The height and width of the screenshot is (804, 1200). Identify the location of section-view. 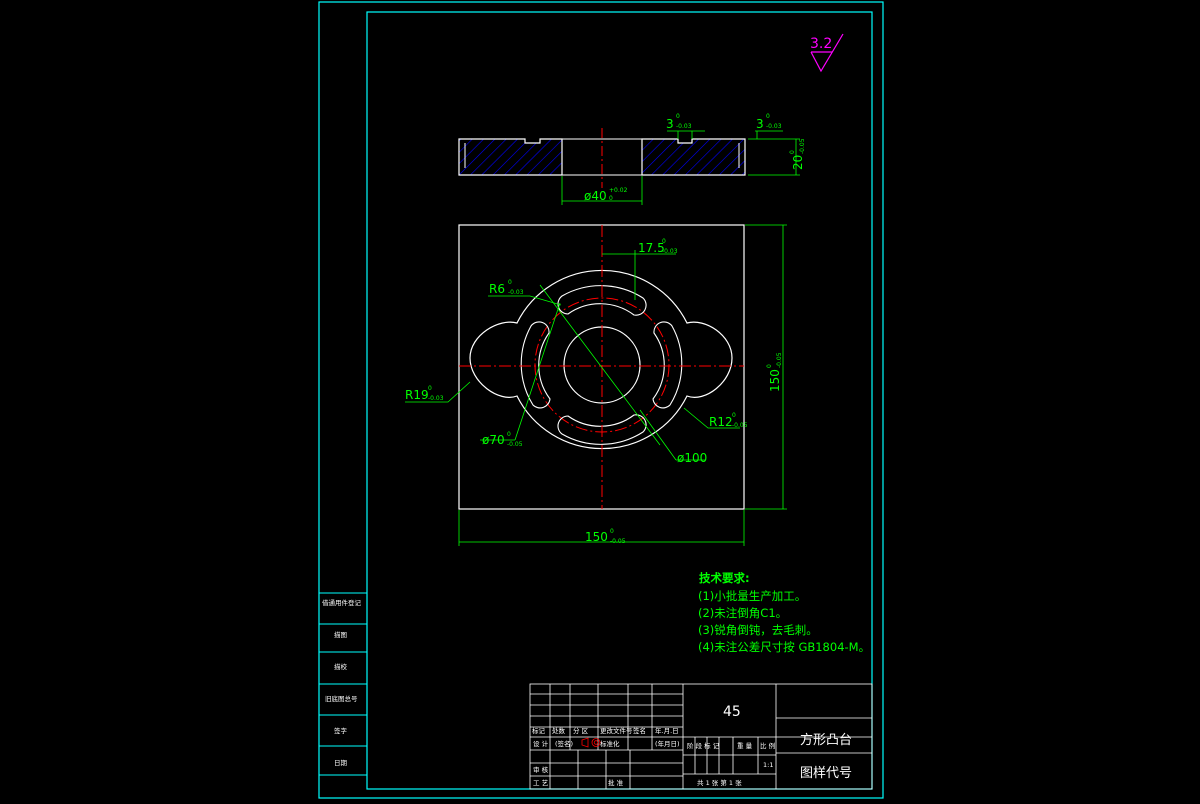
(602, 158).